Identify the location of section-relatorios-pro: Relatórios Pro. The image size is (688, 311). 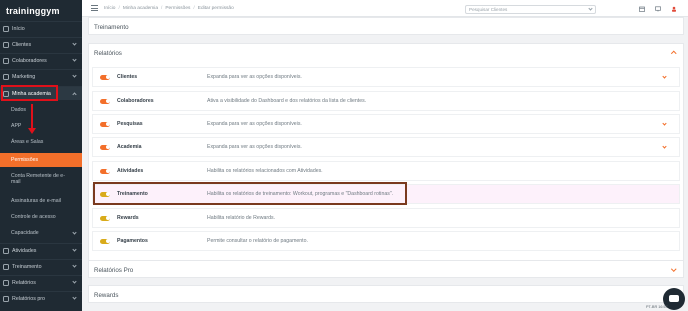
(386, 269).